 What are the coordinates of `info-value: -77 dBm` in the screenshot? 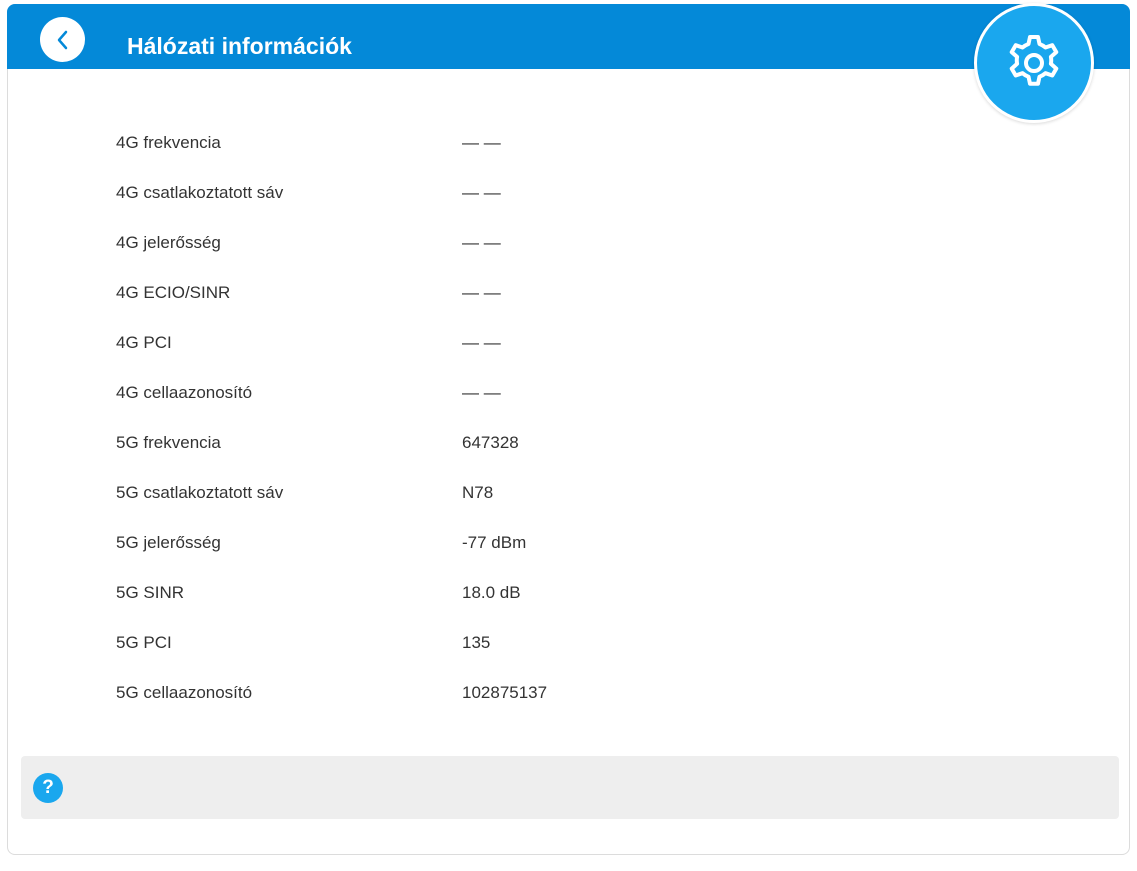 It's located at (494, 542).